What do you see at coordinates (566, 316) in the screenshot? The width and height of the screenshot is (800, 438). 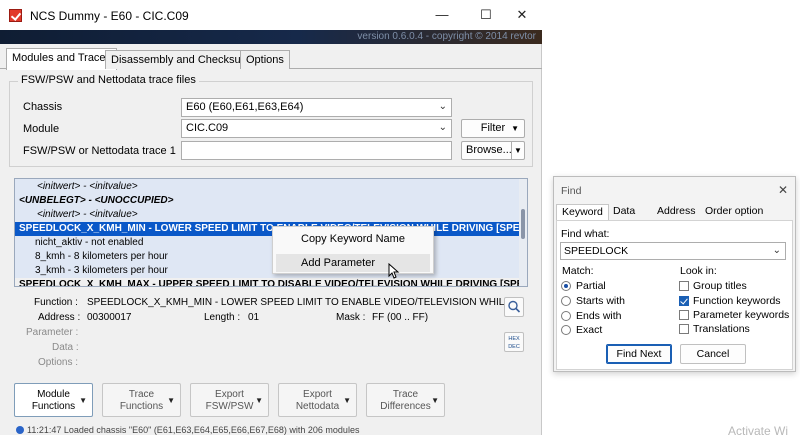 I see `radio-ends-with` at bounding box center [566, 316].